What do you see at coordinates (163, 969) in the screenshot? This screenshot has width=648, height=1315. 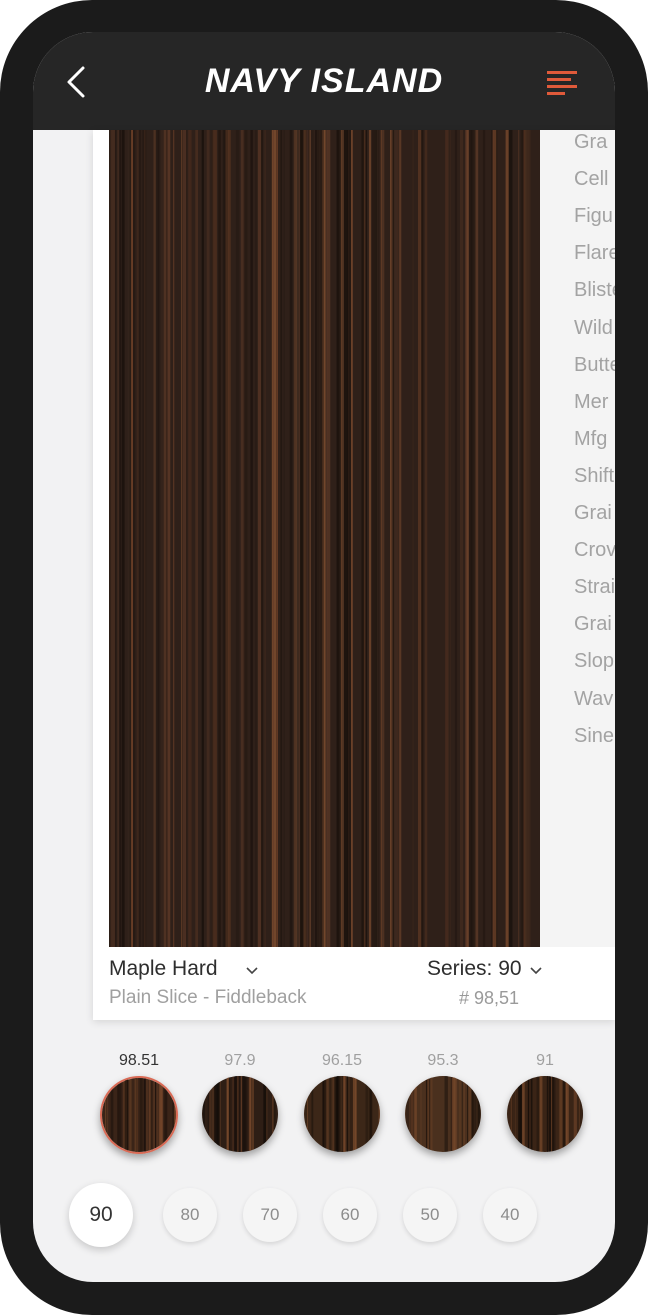 I see `species-selector: Maple Hard` at bounding box center [163, 969].